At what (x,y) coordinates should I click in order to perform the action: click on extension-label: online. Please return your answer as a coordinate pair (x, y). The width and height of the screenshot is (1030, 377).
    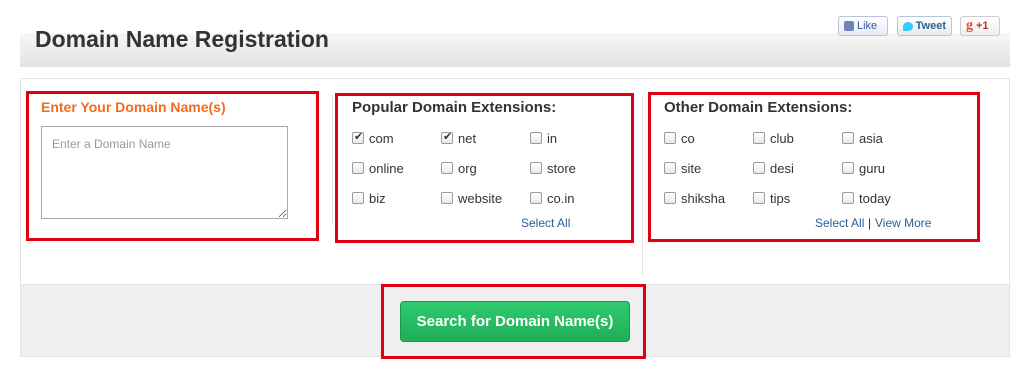
    Looking at the image, I should click on (386, 168).